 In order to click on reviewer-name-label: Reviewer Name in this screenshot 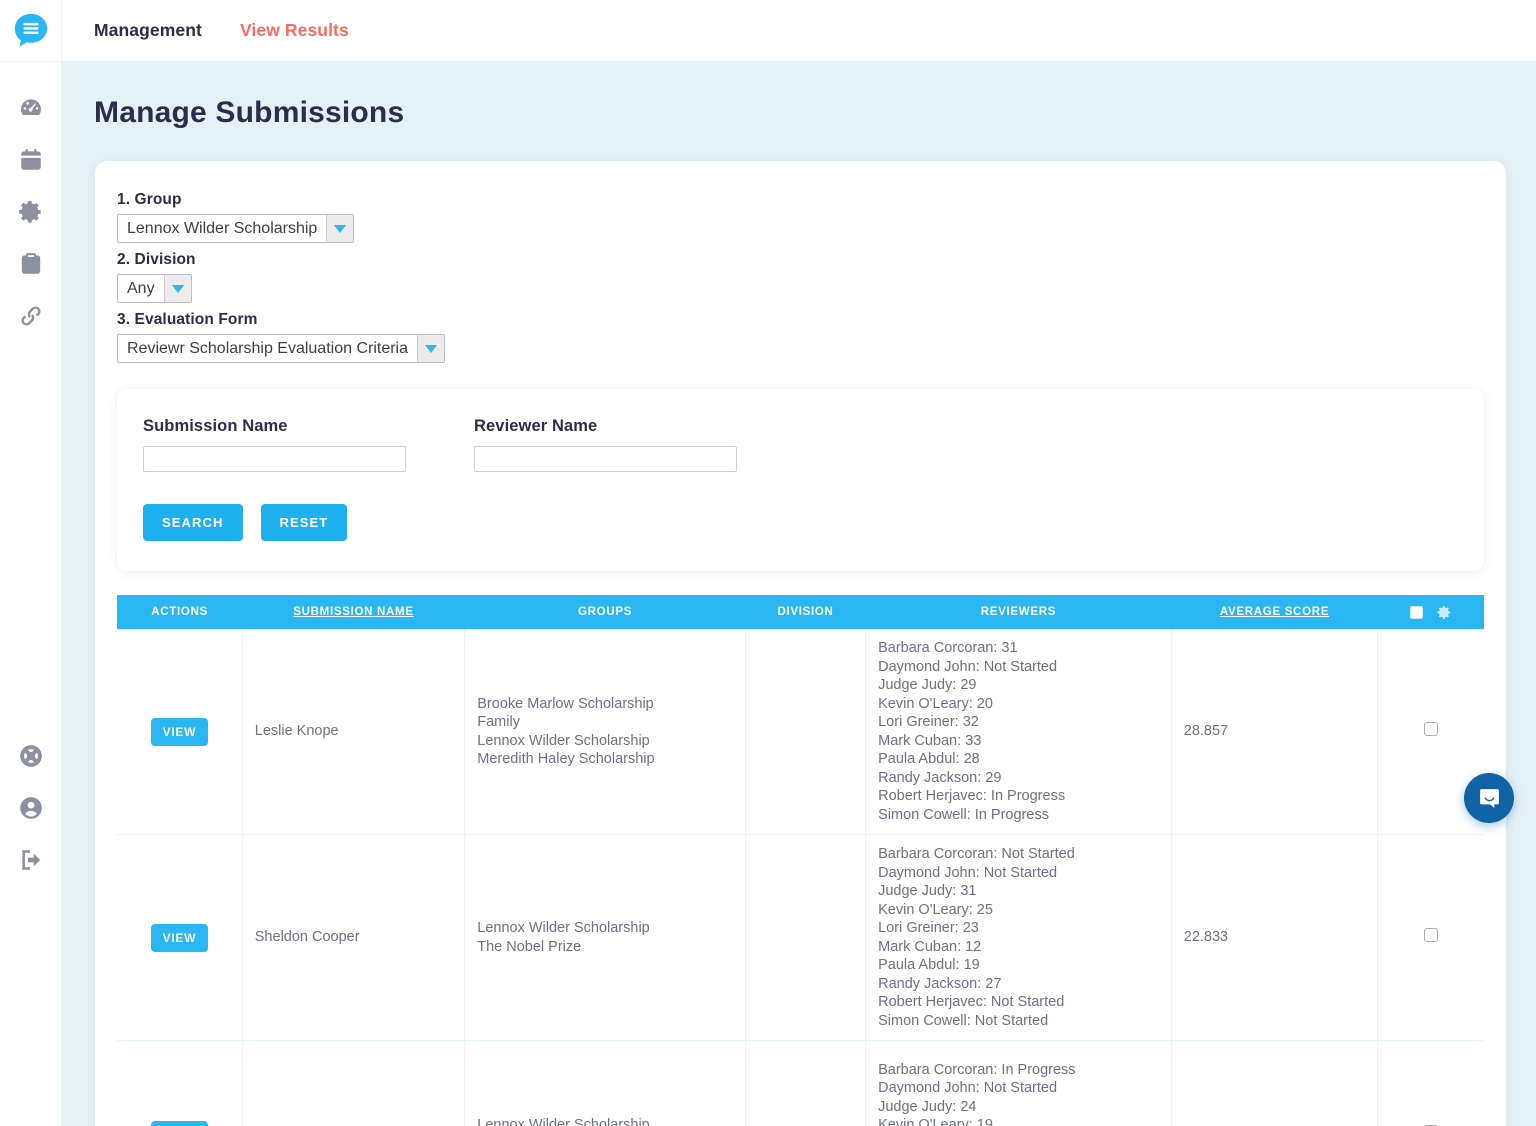, I will do `click(536, 426)`.